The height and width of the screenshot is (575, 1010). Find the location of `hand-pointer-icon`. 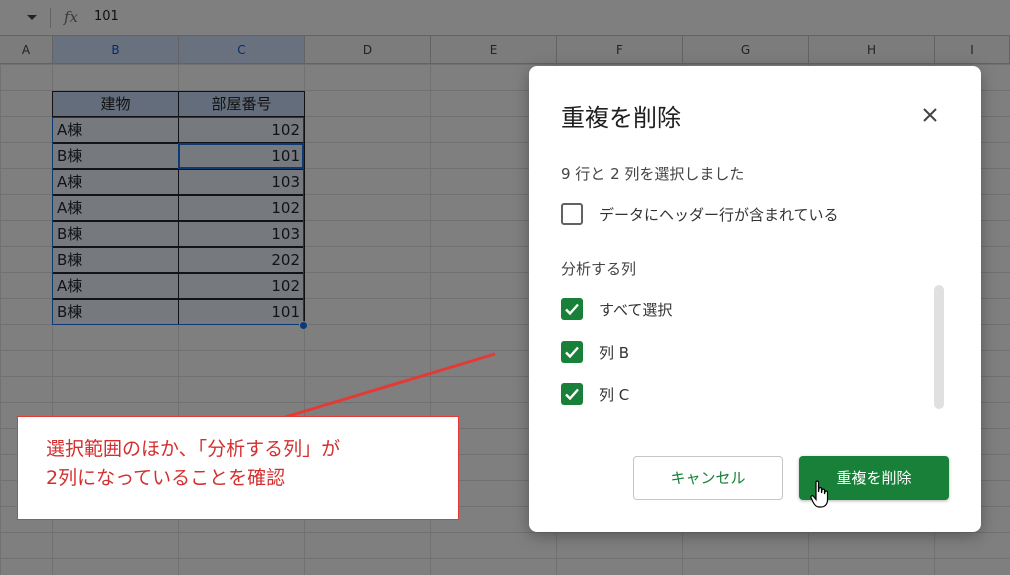

hand-pointer-icon is located at coordinates (819, 494).